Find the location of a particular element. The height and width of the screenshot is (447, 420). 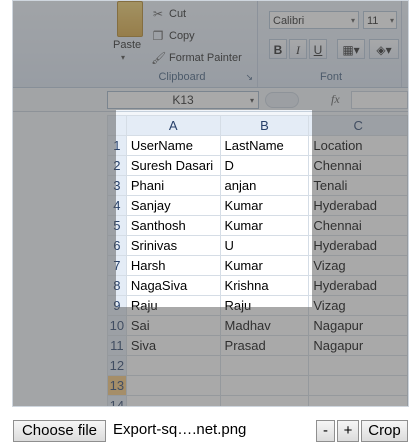

table-row: 2 Suresh Dasari D Chennai is located at coordinates (257, 165).